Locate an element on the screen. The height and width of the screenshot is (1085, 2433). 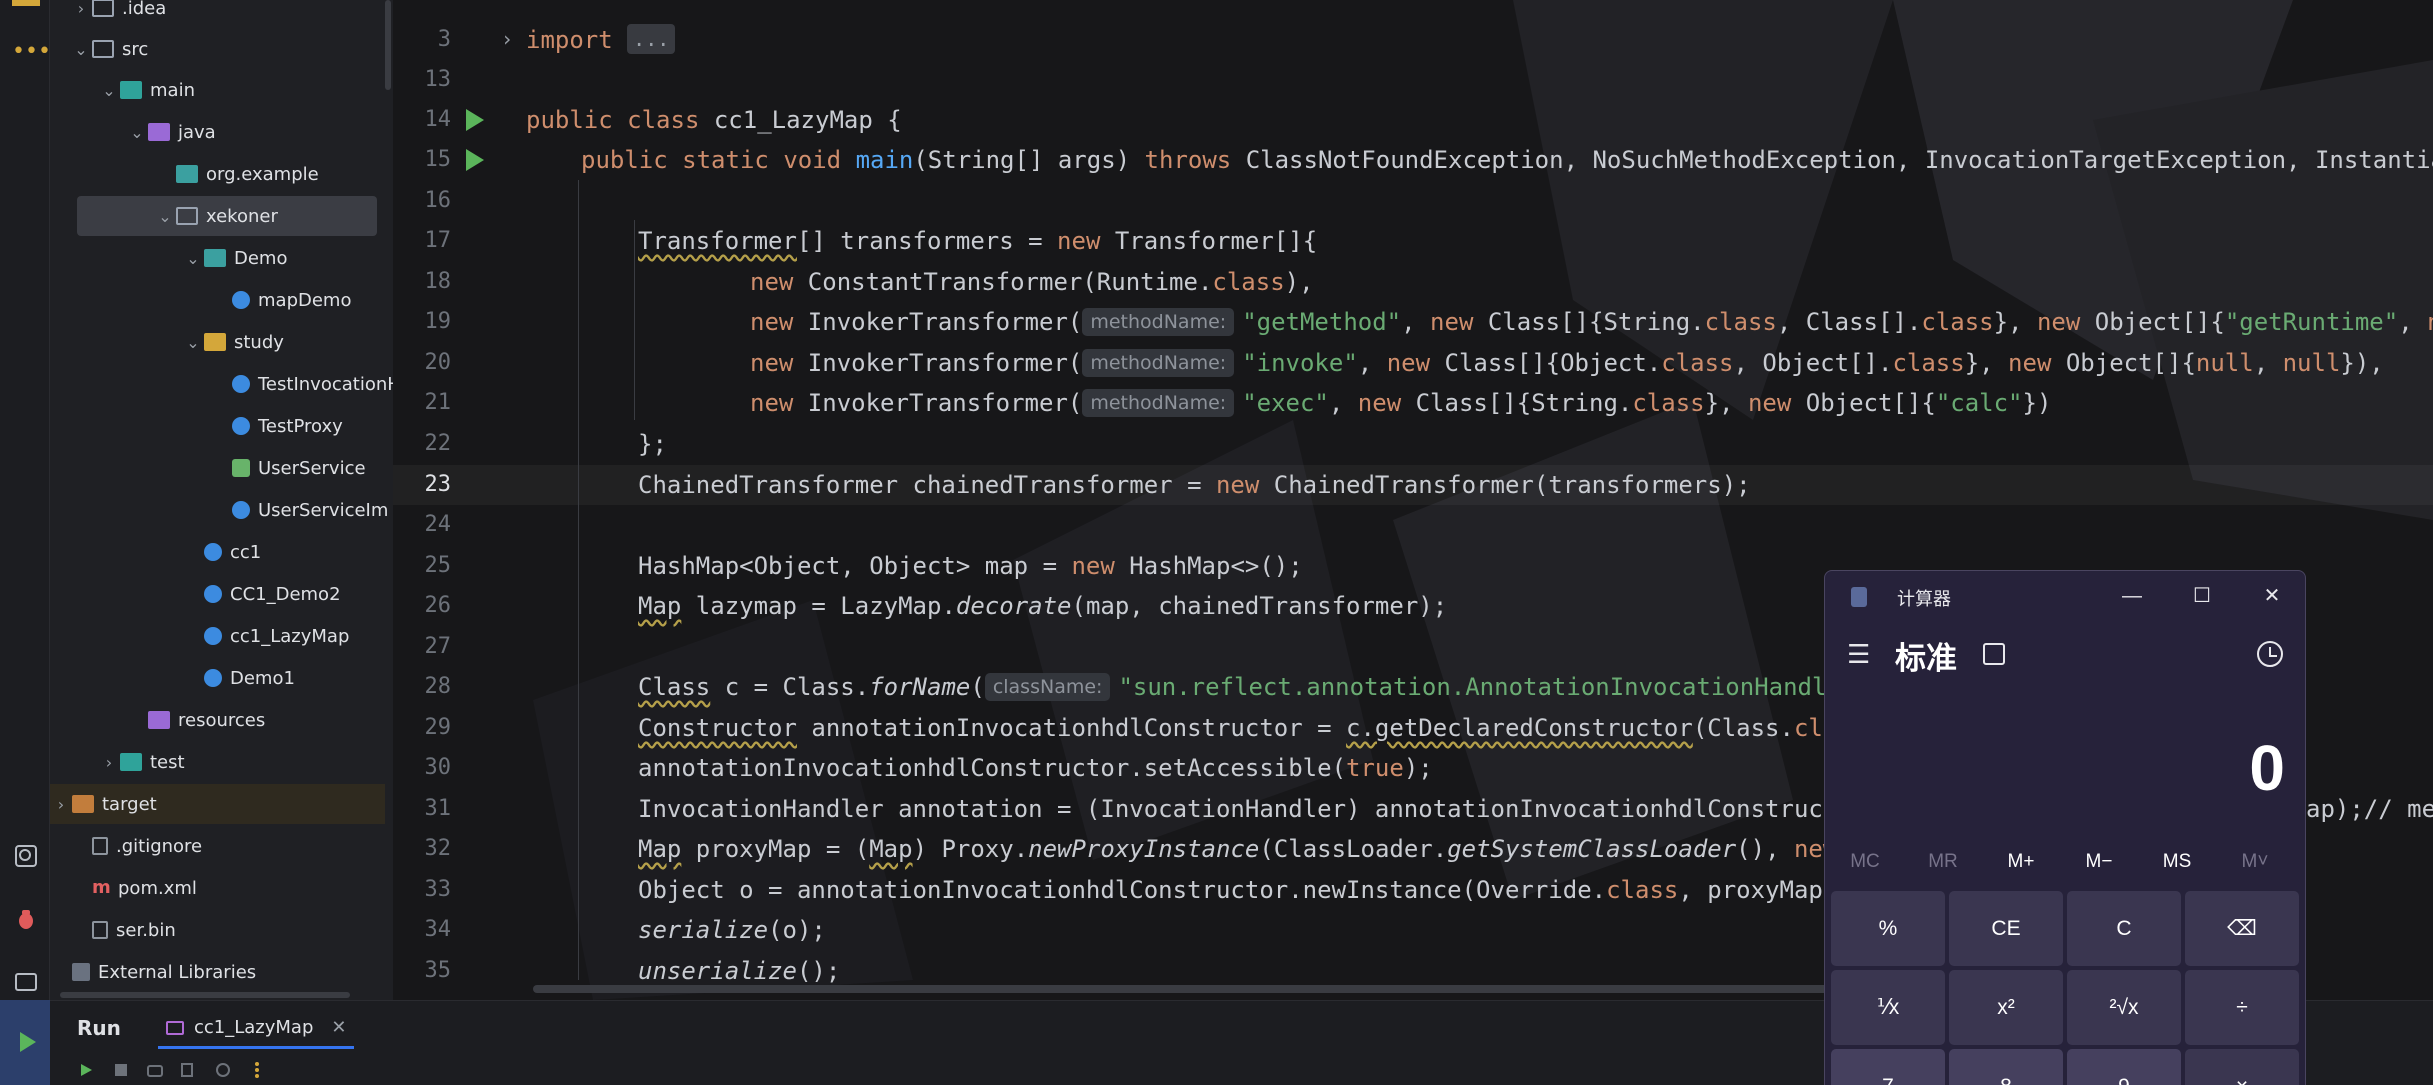
tree-item-xekoner: ⌄ xekoner is located at coordinates (227, 216).